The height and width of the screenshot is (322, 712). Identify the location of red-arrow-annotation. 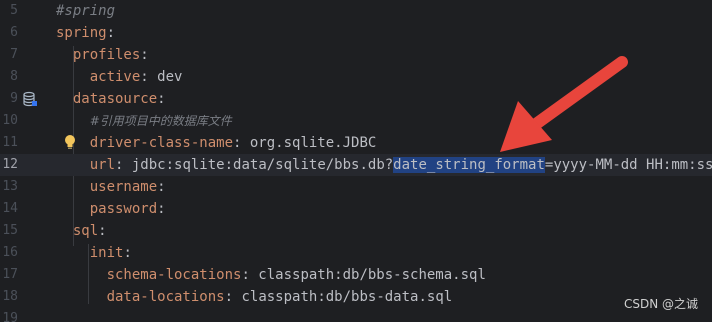
(564, 104).